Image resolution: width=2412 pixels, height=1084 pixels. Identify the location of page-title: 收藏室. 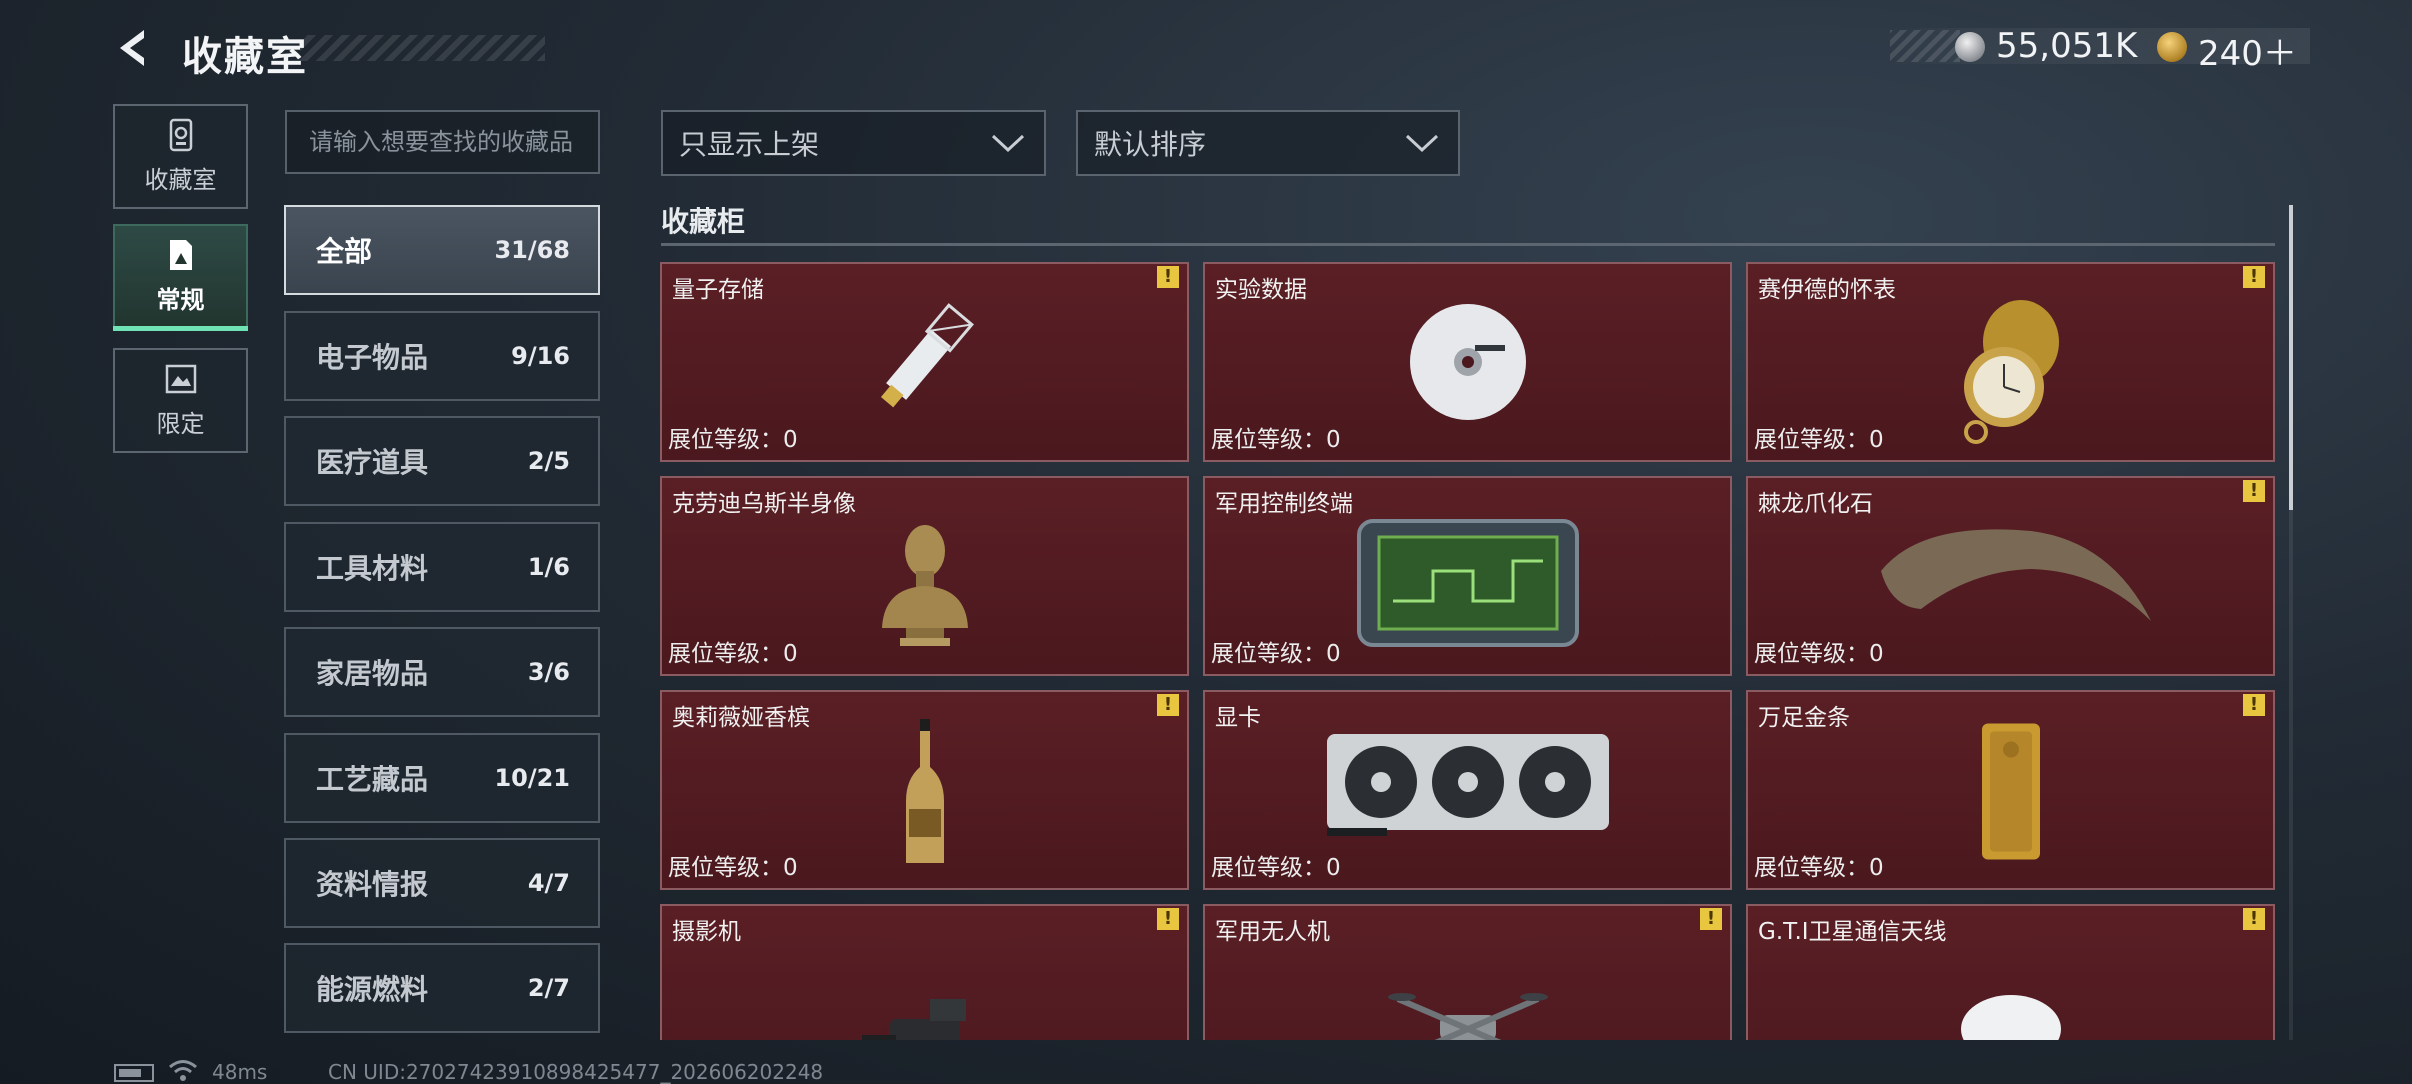
(245, 57).